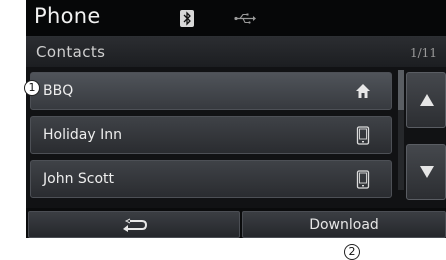 The image size is (446, 260). What do you see at coordinates (363, 91) in the screenshot?
I see `home-icon` at bounding box center [363, 91].